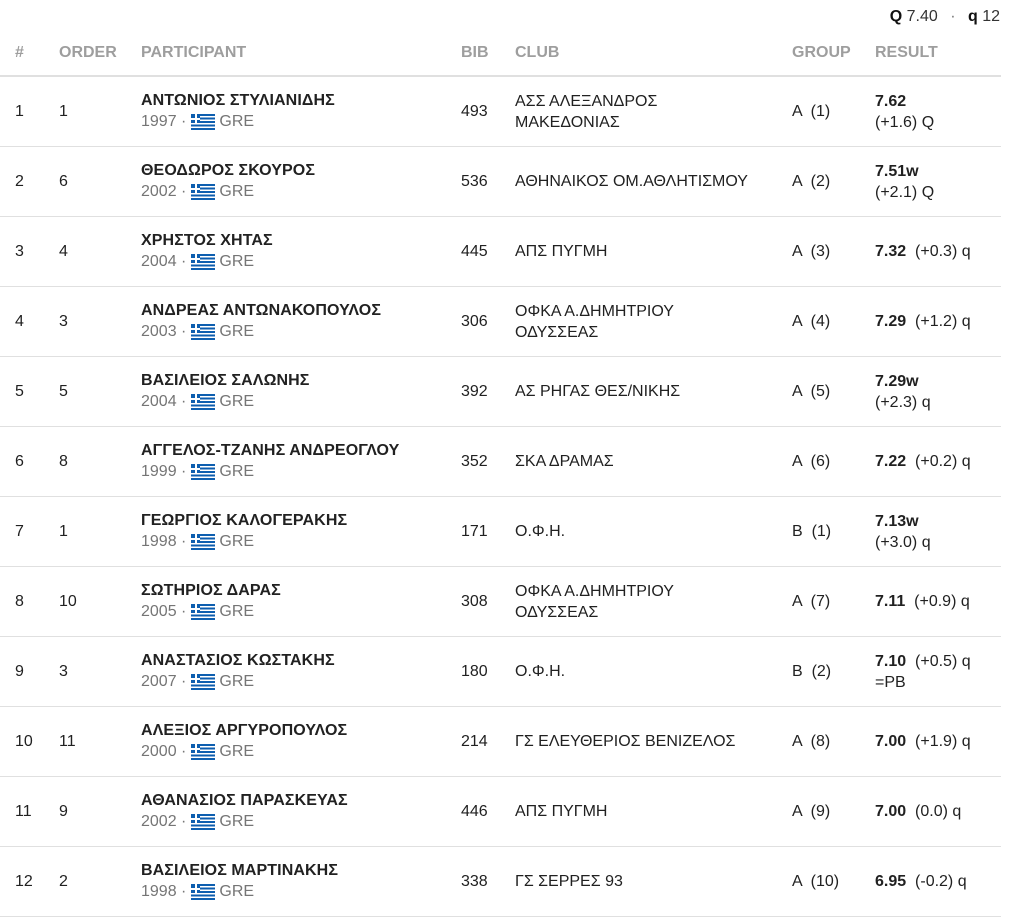 The height and width of the screenshot is (917, 1016). I want to click on group-cell: Α (1), so click(833, 111).